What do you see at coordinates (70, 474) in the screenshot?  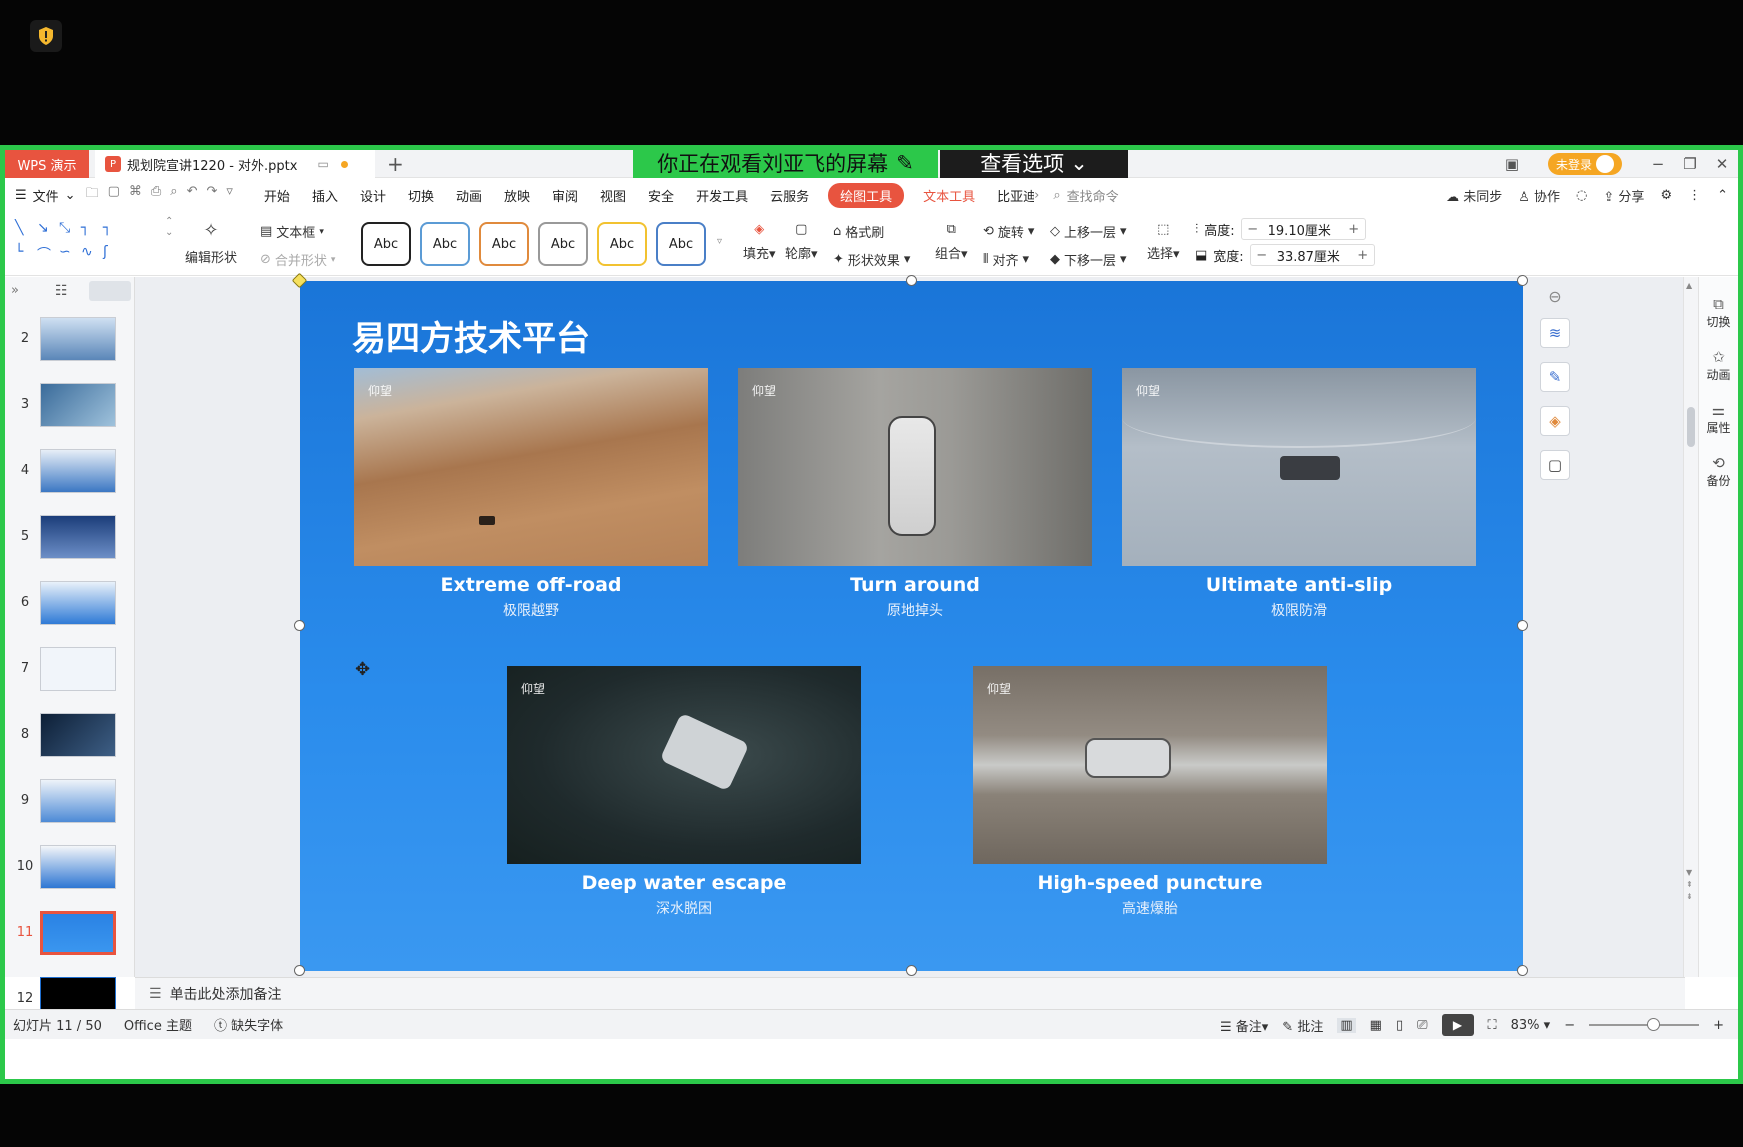 I see `thumbnail-4: 4` at bounding box center [70, 474].